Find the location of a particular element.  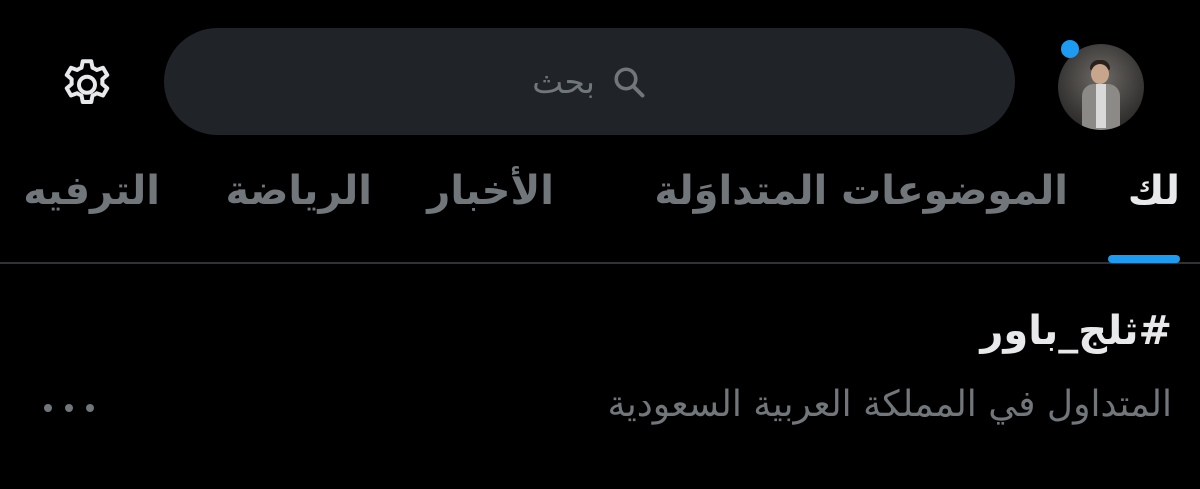

tab-sports: الرياضة is located at coordinates (298, 191).